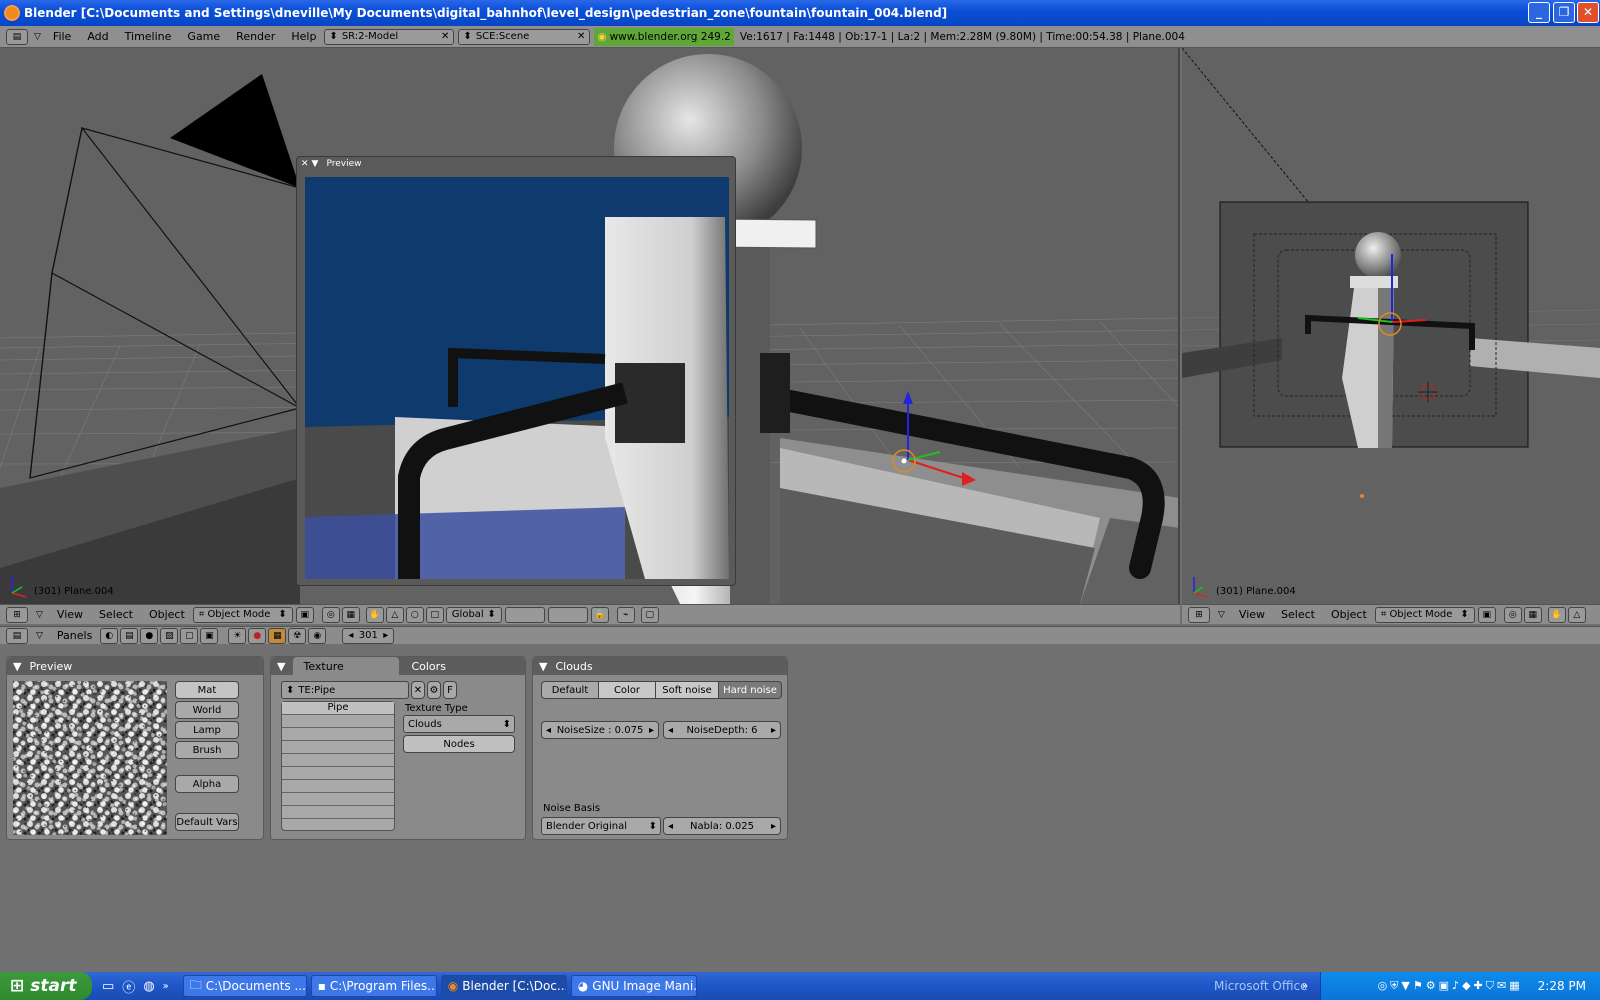 The width and height of the screenshot is (1600, 1000). Describe the element at coordinates (601, 826) in the screenshot. I see `noise-basis-dropdown: Blender Original ⬍` at that location.